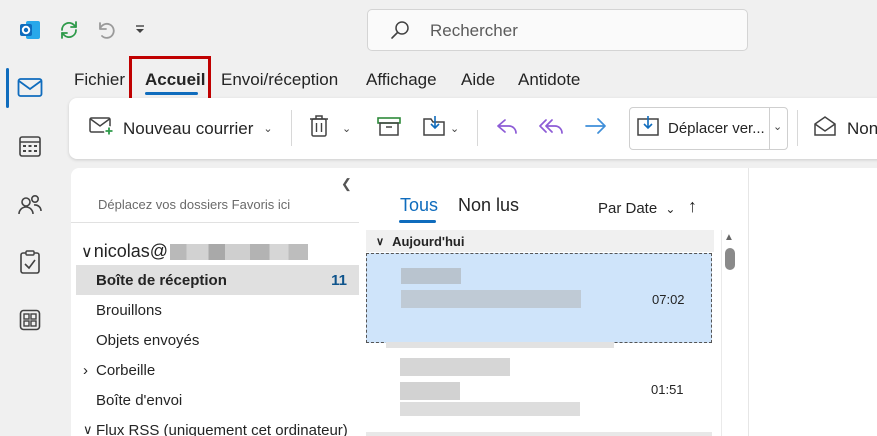 This screenshot has width=877, height=436. Describe the element at coordinates (239, 251) in the screenshot. I see `redacted-email` at that location.